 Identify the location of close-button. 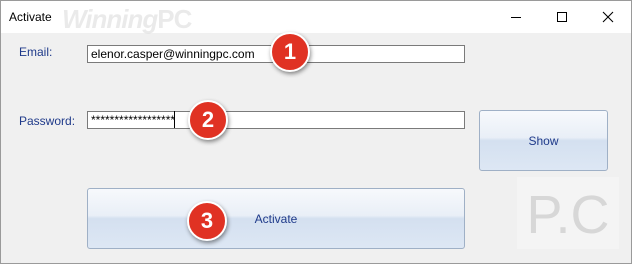
(608, 17).